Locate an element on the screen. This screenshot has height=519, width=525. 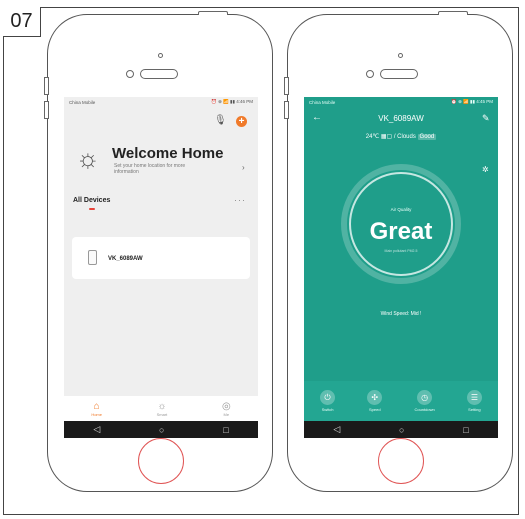
status-bar: China Mobile ⏰ ⊕ 📶 ▮▮ 4:45 PM is located at coordinates (401, 102).